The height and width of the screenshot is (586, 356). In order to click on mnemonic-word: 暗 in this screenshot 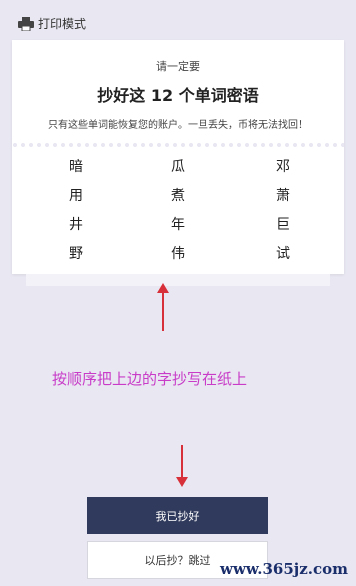, I will do `click(76, 167)`.